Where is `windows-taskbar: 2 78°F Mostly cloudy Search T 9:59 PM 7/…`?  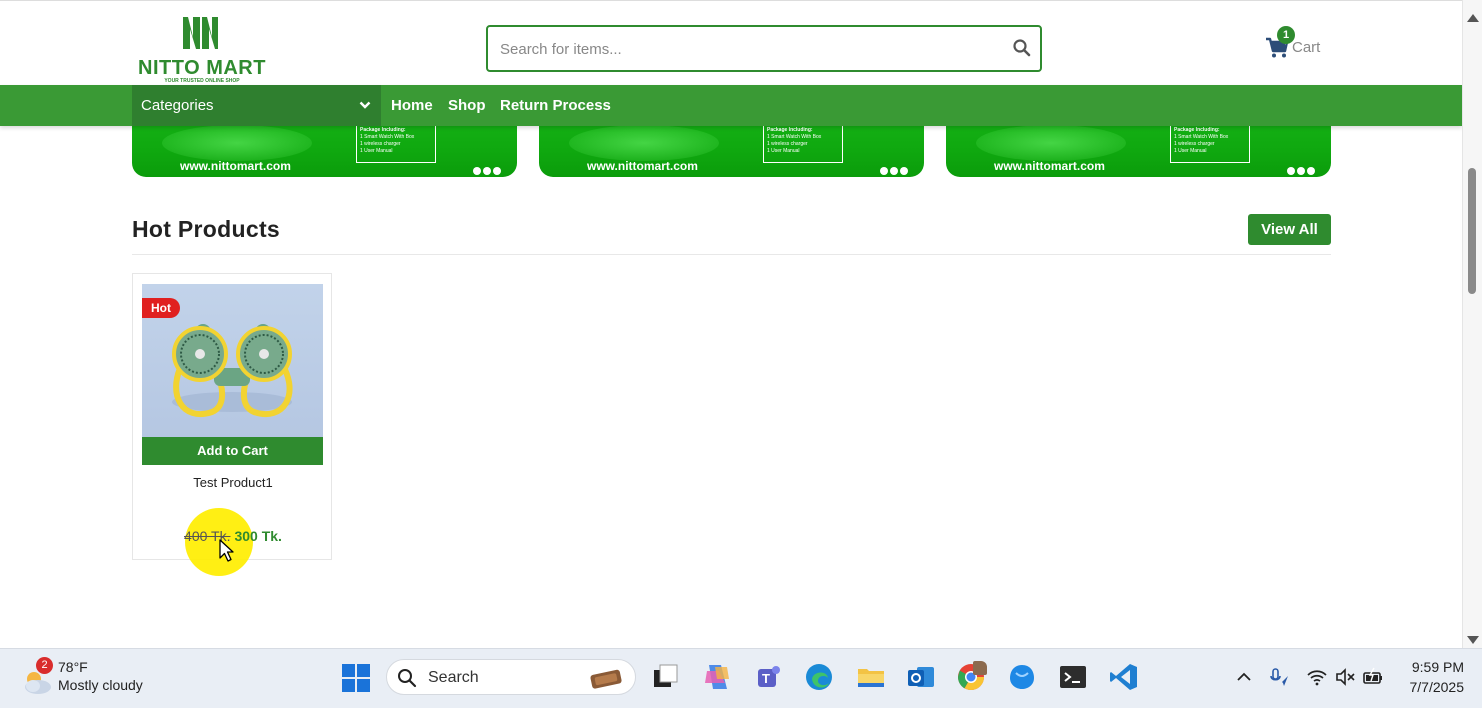 windows-taskbar: 2 78°F Mostly cloudy Search T 9:59 PM 7/… is located at coordinates (741, 678).